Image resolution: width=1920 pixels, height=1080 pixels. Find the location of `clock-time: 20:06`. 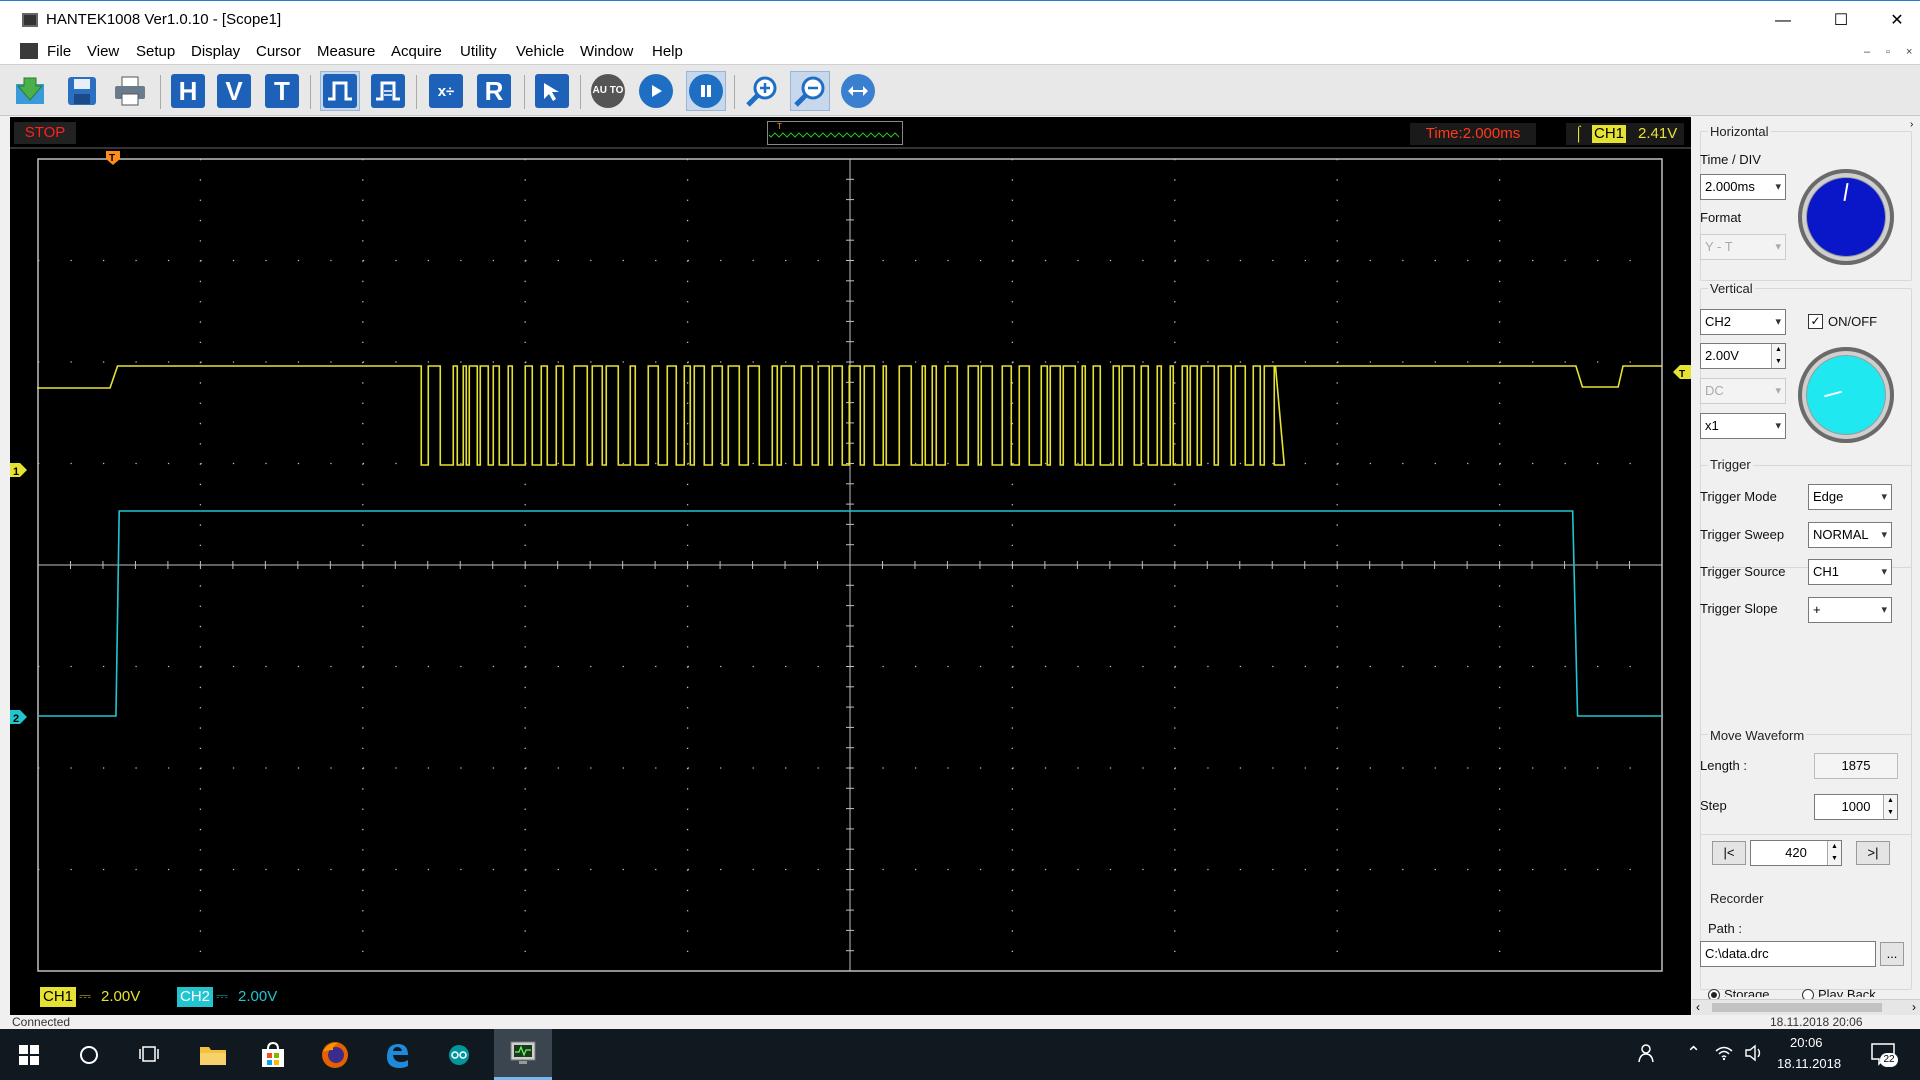

clock-time: 20:06 is located at coordinates (1806, 1042).